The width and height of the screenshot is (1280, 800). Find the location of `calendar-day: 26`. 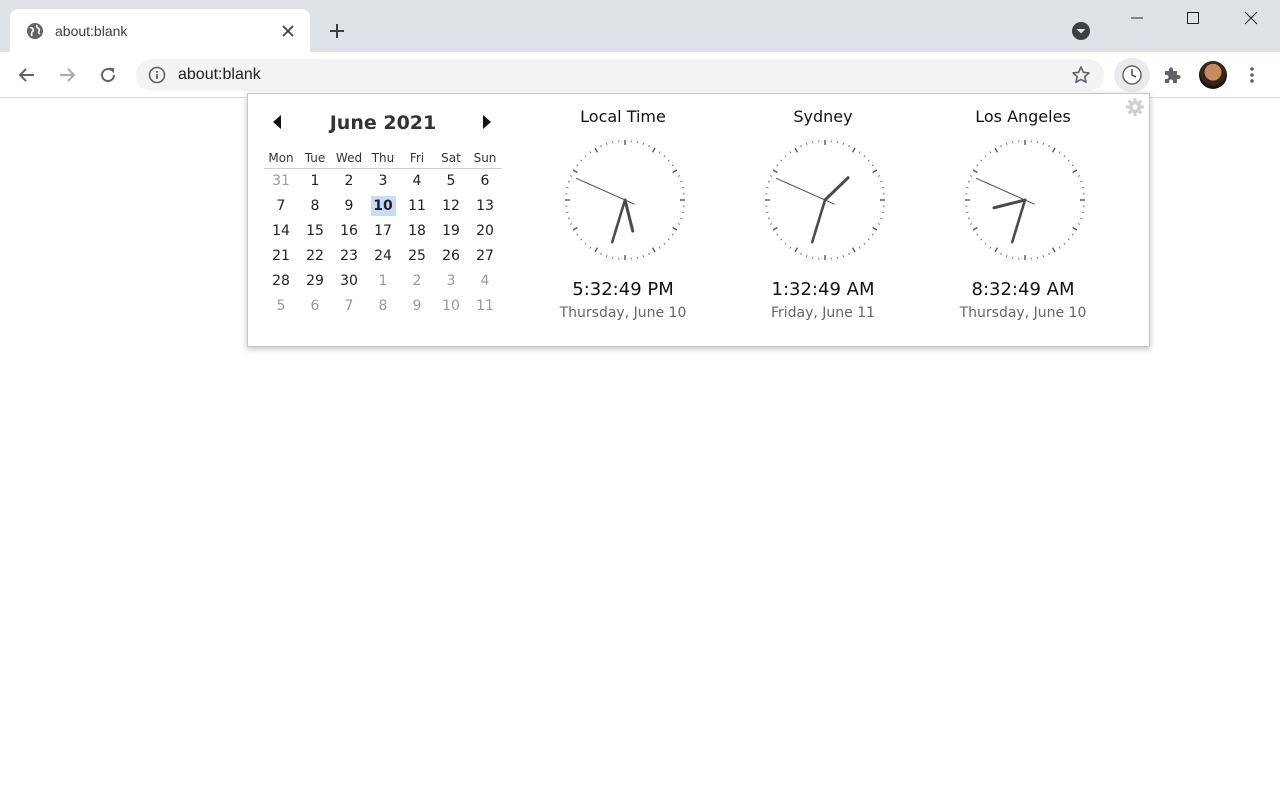

calendar-day: 26 is located at coordinates (451, 255).